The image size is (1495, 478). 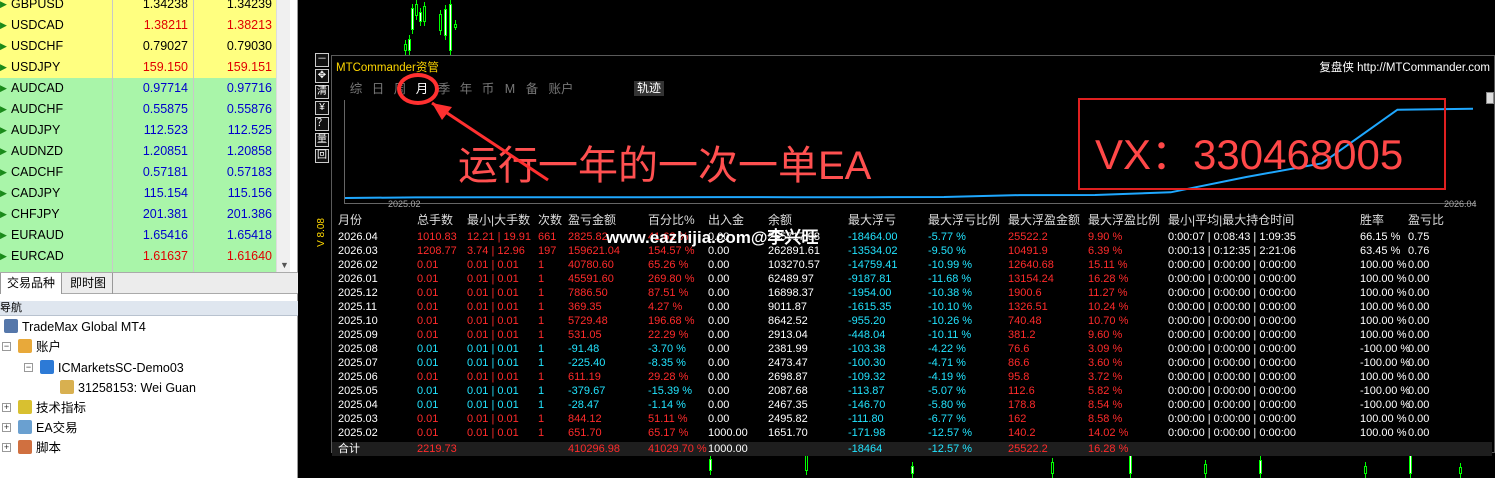 I want to click on period-tab: 账户, so click(x=561, y=89).